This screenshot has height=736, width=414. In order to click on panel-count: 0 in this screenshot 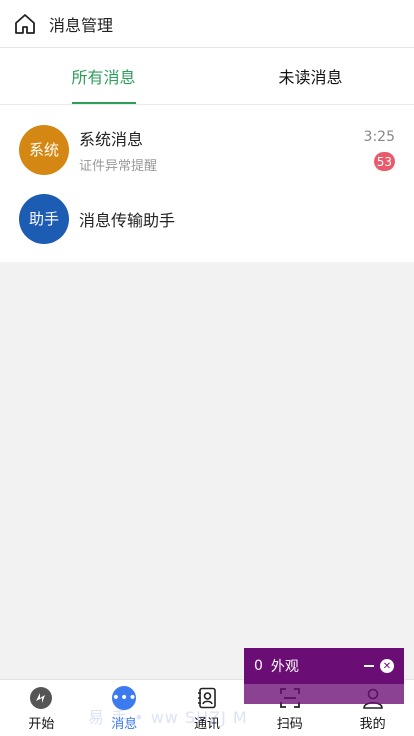, I will do `click(258, 666)`.